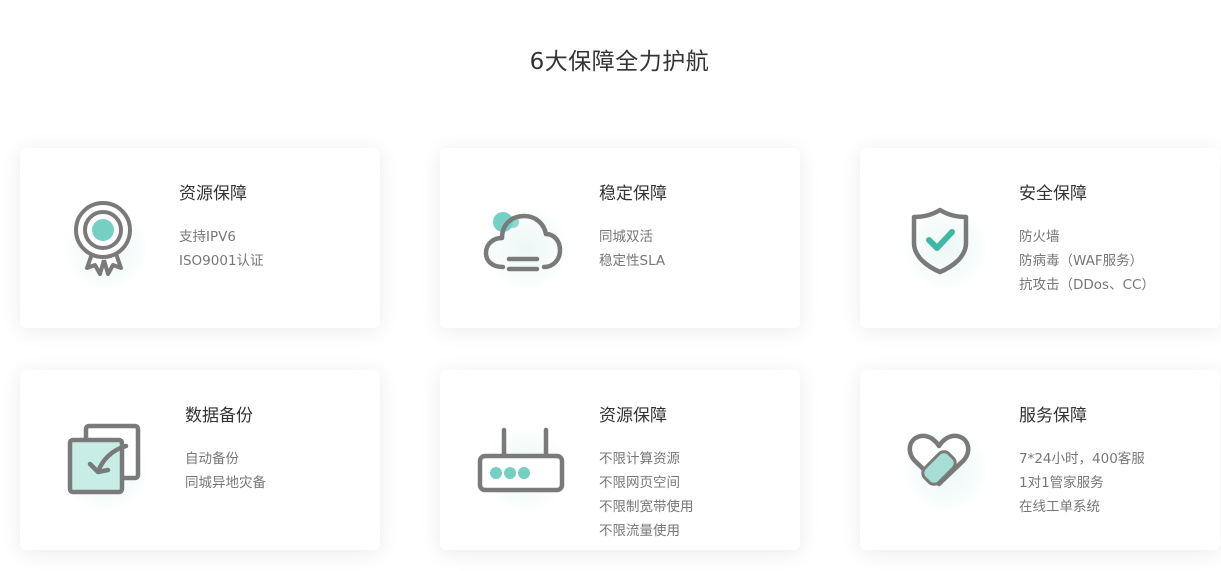 The width and height of the screenshot is (1221, 571). What do you see at coordinates (1087, 285) in the screenshot?
I see `feature-item: 抗攻击（DDos、CC）` at bounding box center [1087, 285].